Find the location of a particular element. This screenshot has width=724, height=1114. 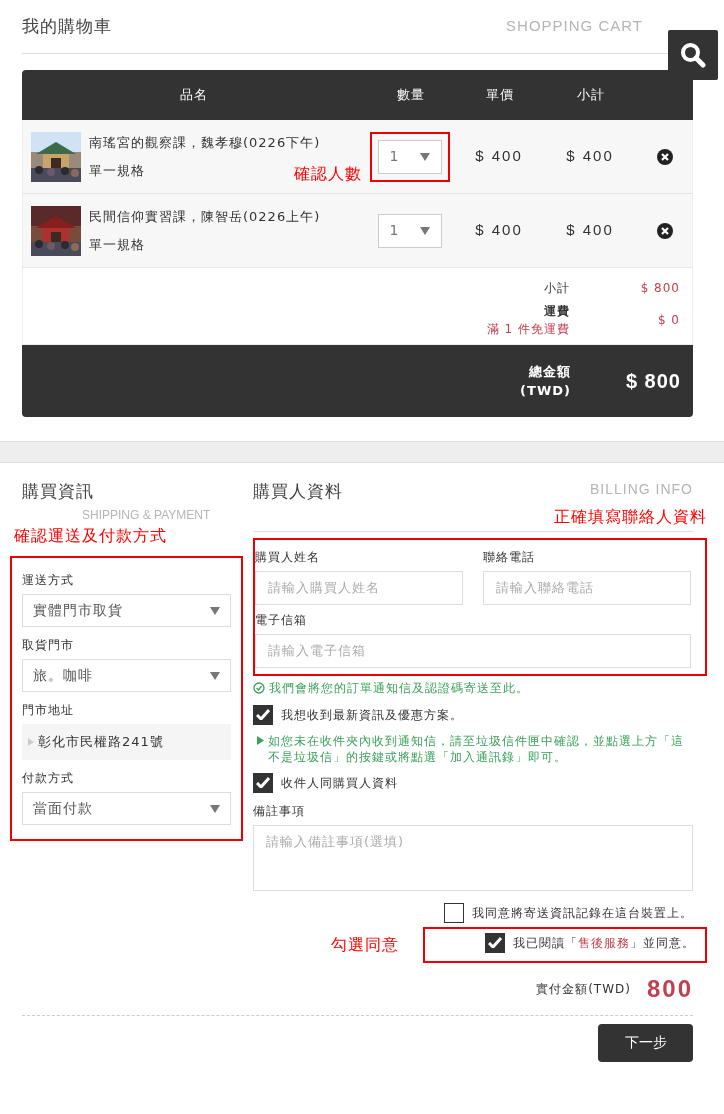

currency-label: (TWD) is located at coordinates (545, 391).